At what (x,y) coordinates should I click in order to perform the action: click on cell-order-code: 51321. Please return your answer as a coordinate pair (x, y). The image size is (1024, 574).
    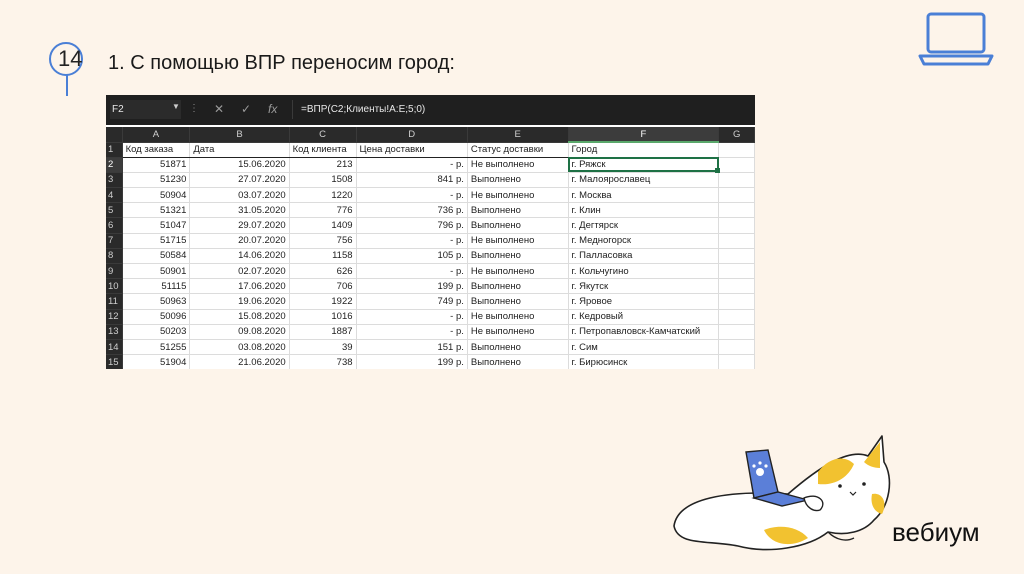
    Looking at the image, I should click on (156, 210).